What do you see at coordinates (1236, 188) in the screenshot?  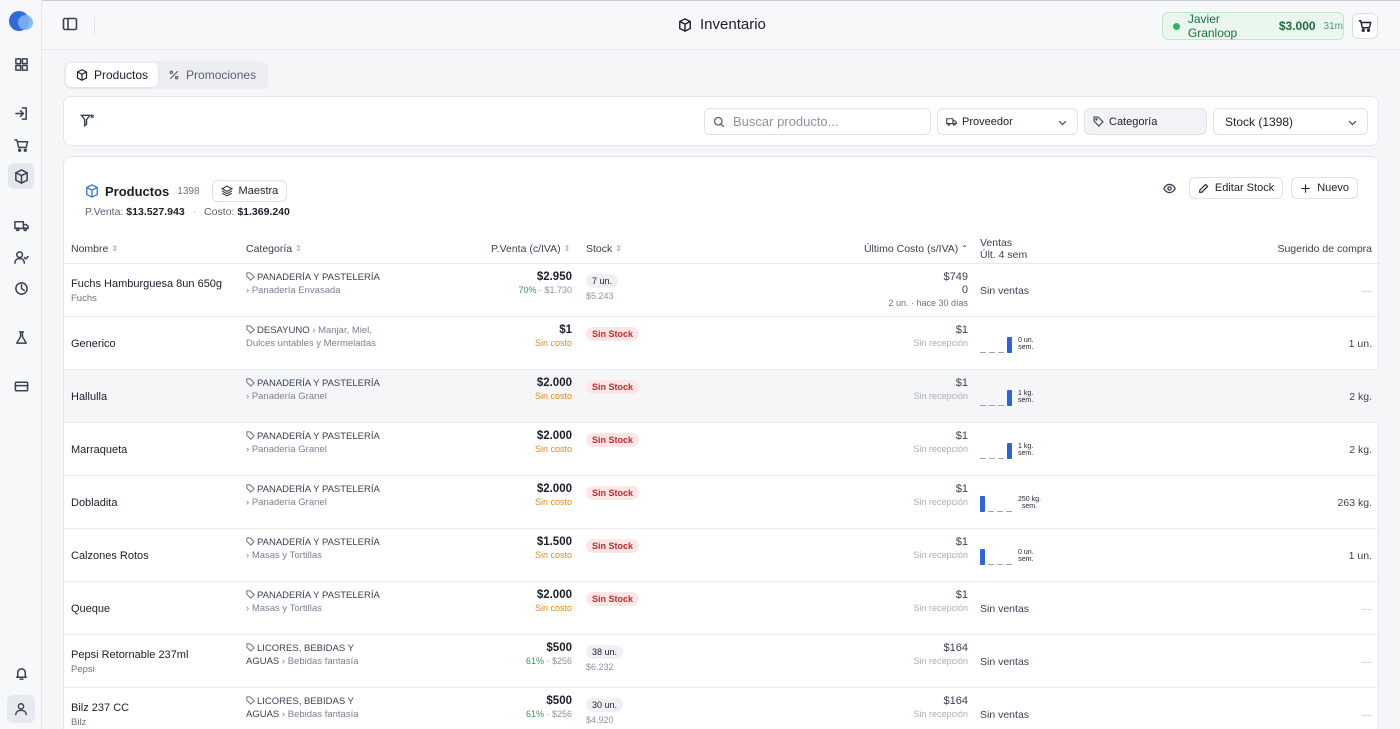 I see `edit-stock-button: Editar Stock` at bounding box center [1236, 188].